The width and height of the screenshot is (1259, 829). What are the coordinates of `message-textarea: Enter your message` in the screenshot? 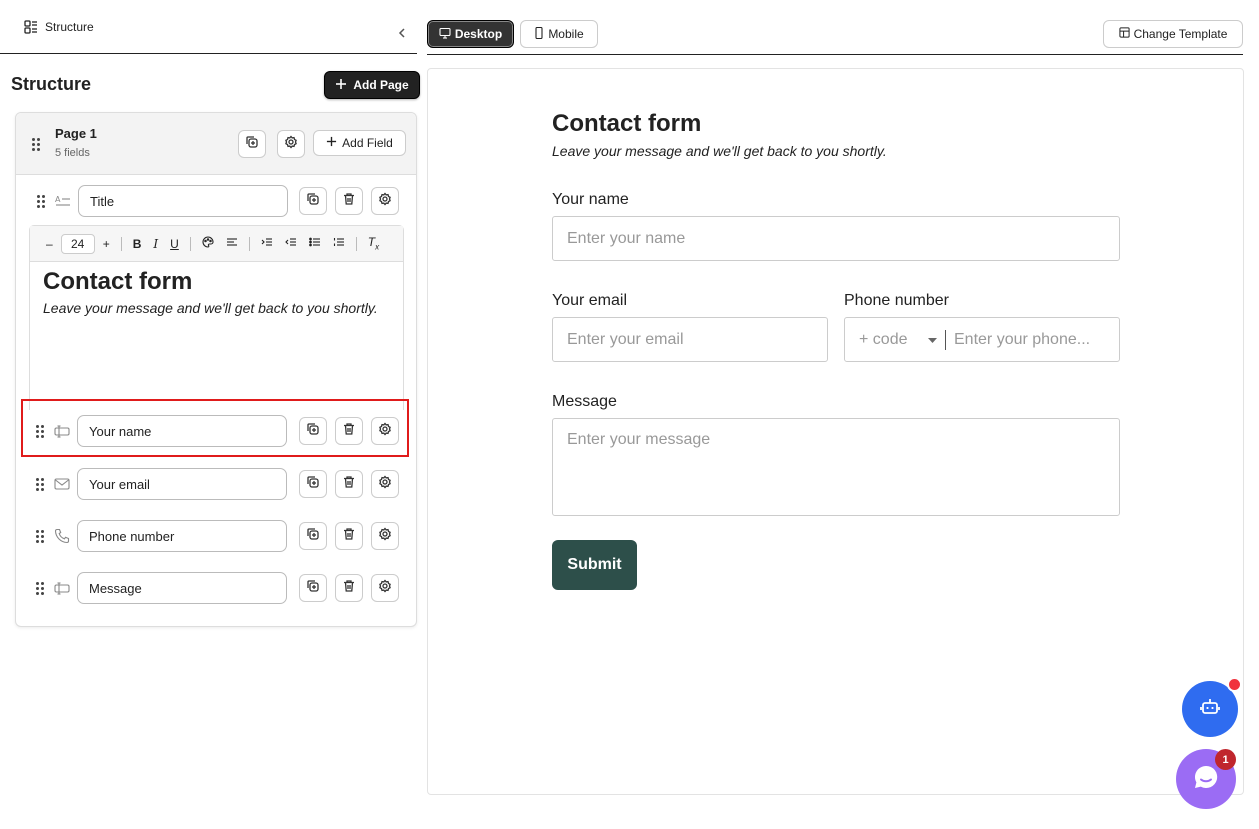 It's located at (836, 467).